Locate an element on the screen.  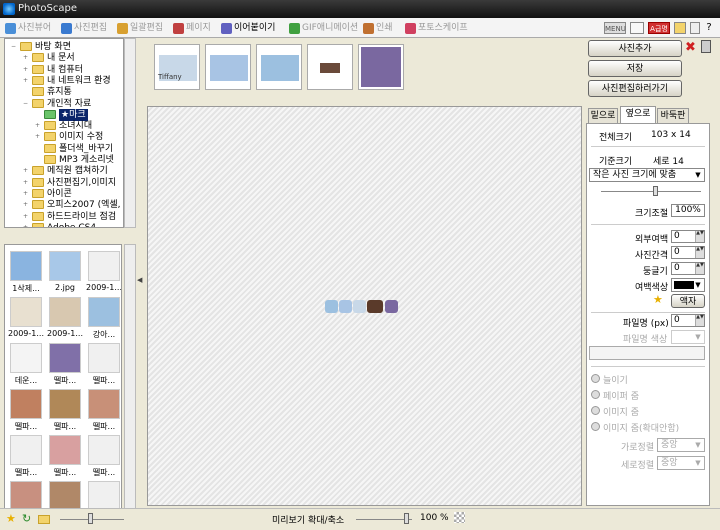
margin-color-picker: ▼ is located at coordinates (688, 285).